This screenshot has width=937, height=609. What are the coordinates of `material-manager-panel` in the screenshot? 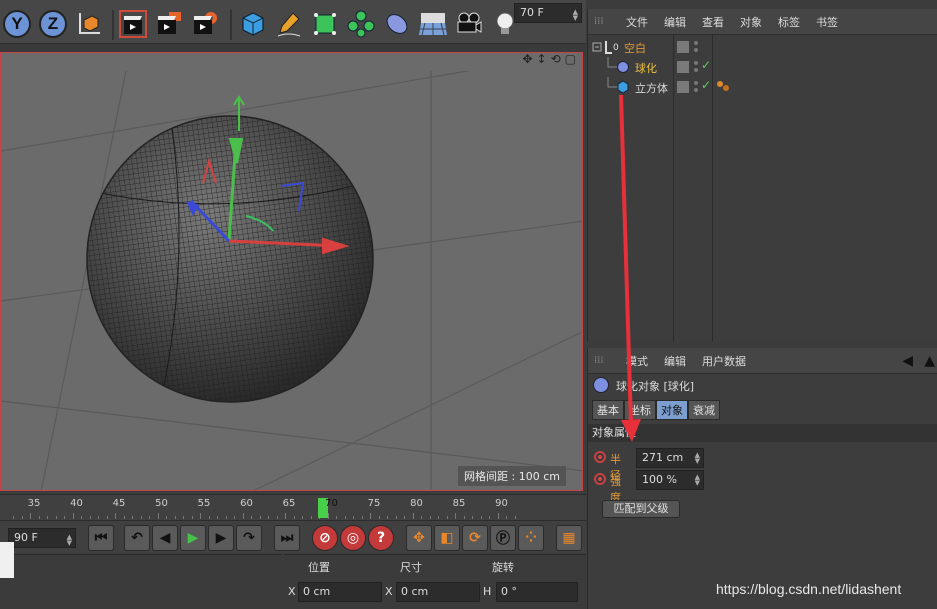 It's located at (141, 581).